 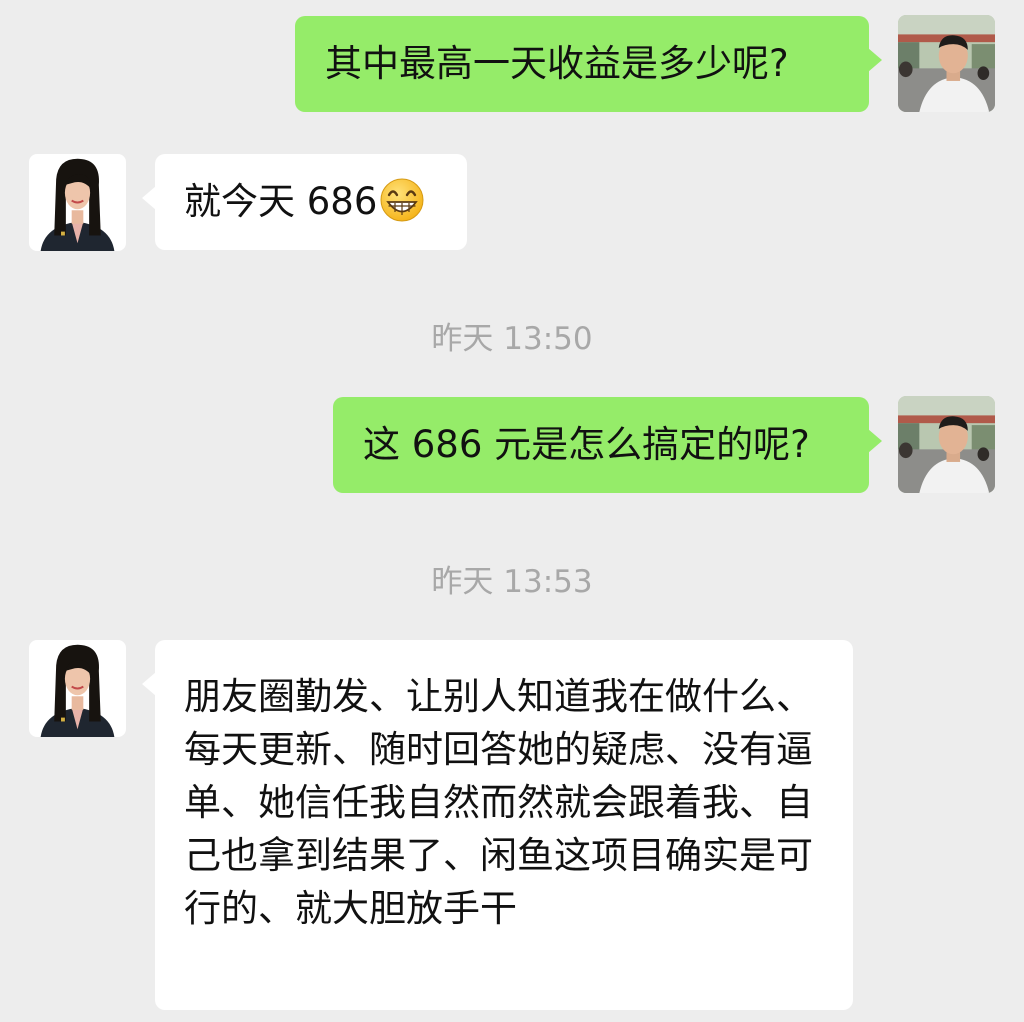 I want to click on message-text: 其中最高一天收益是多少呢?, so click(x=557, y=63).